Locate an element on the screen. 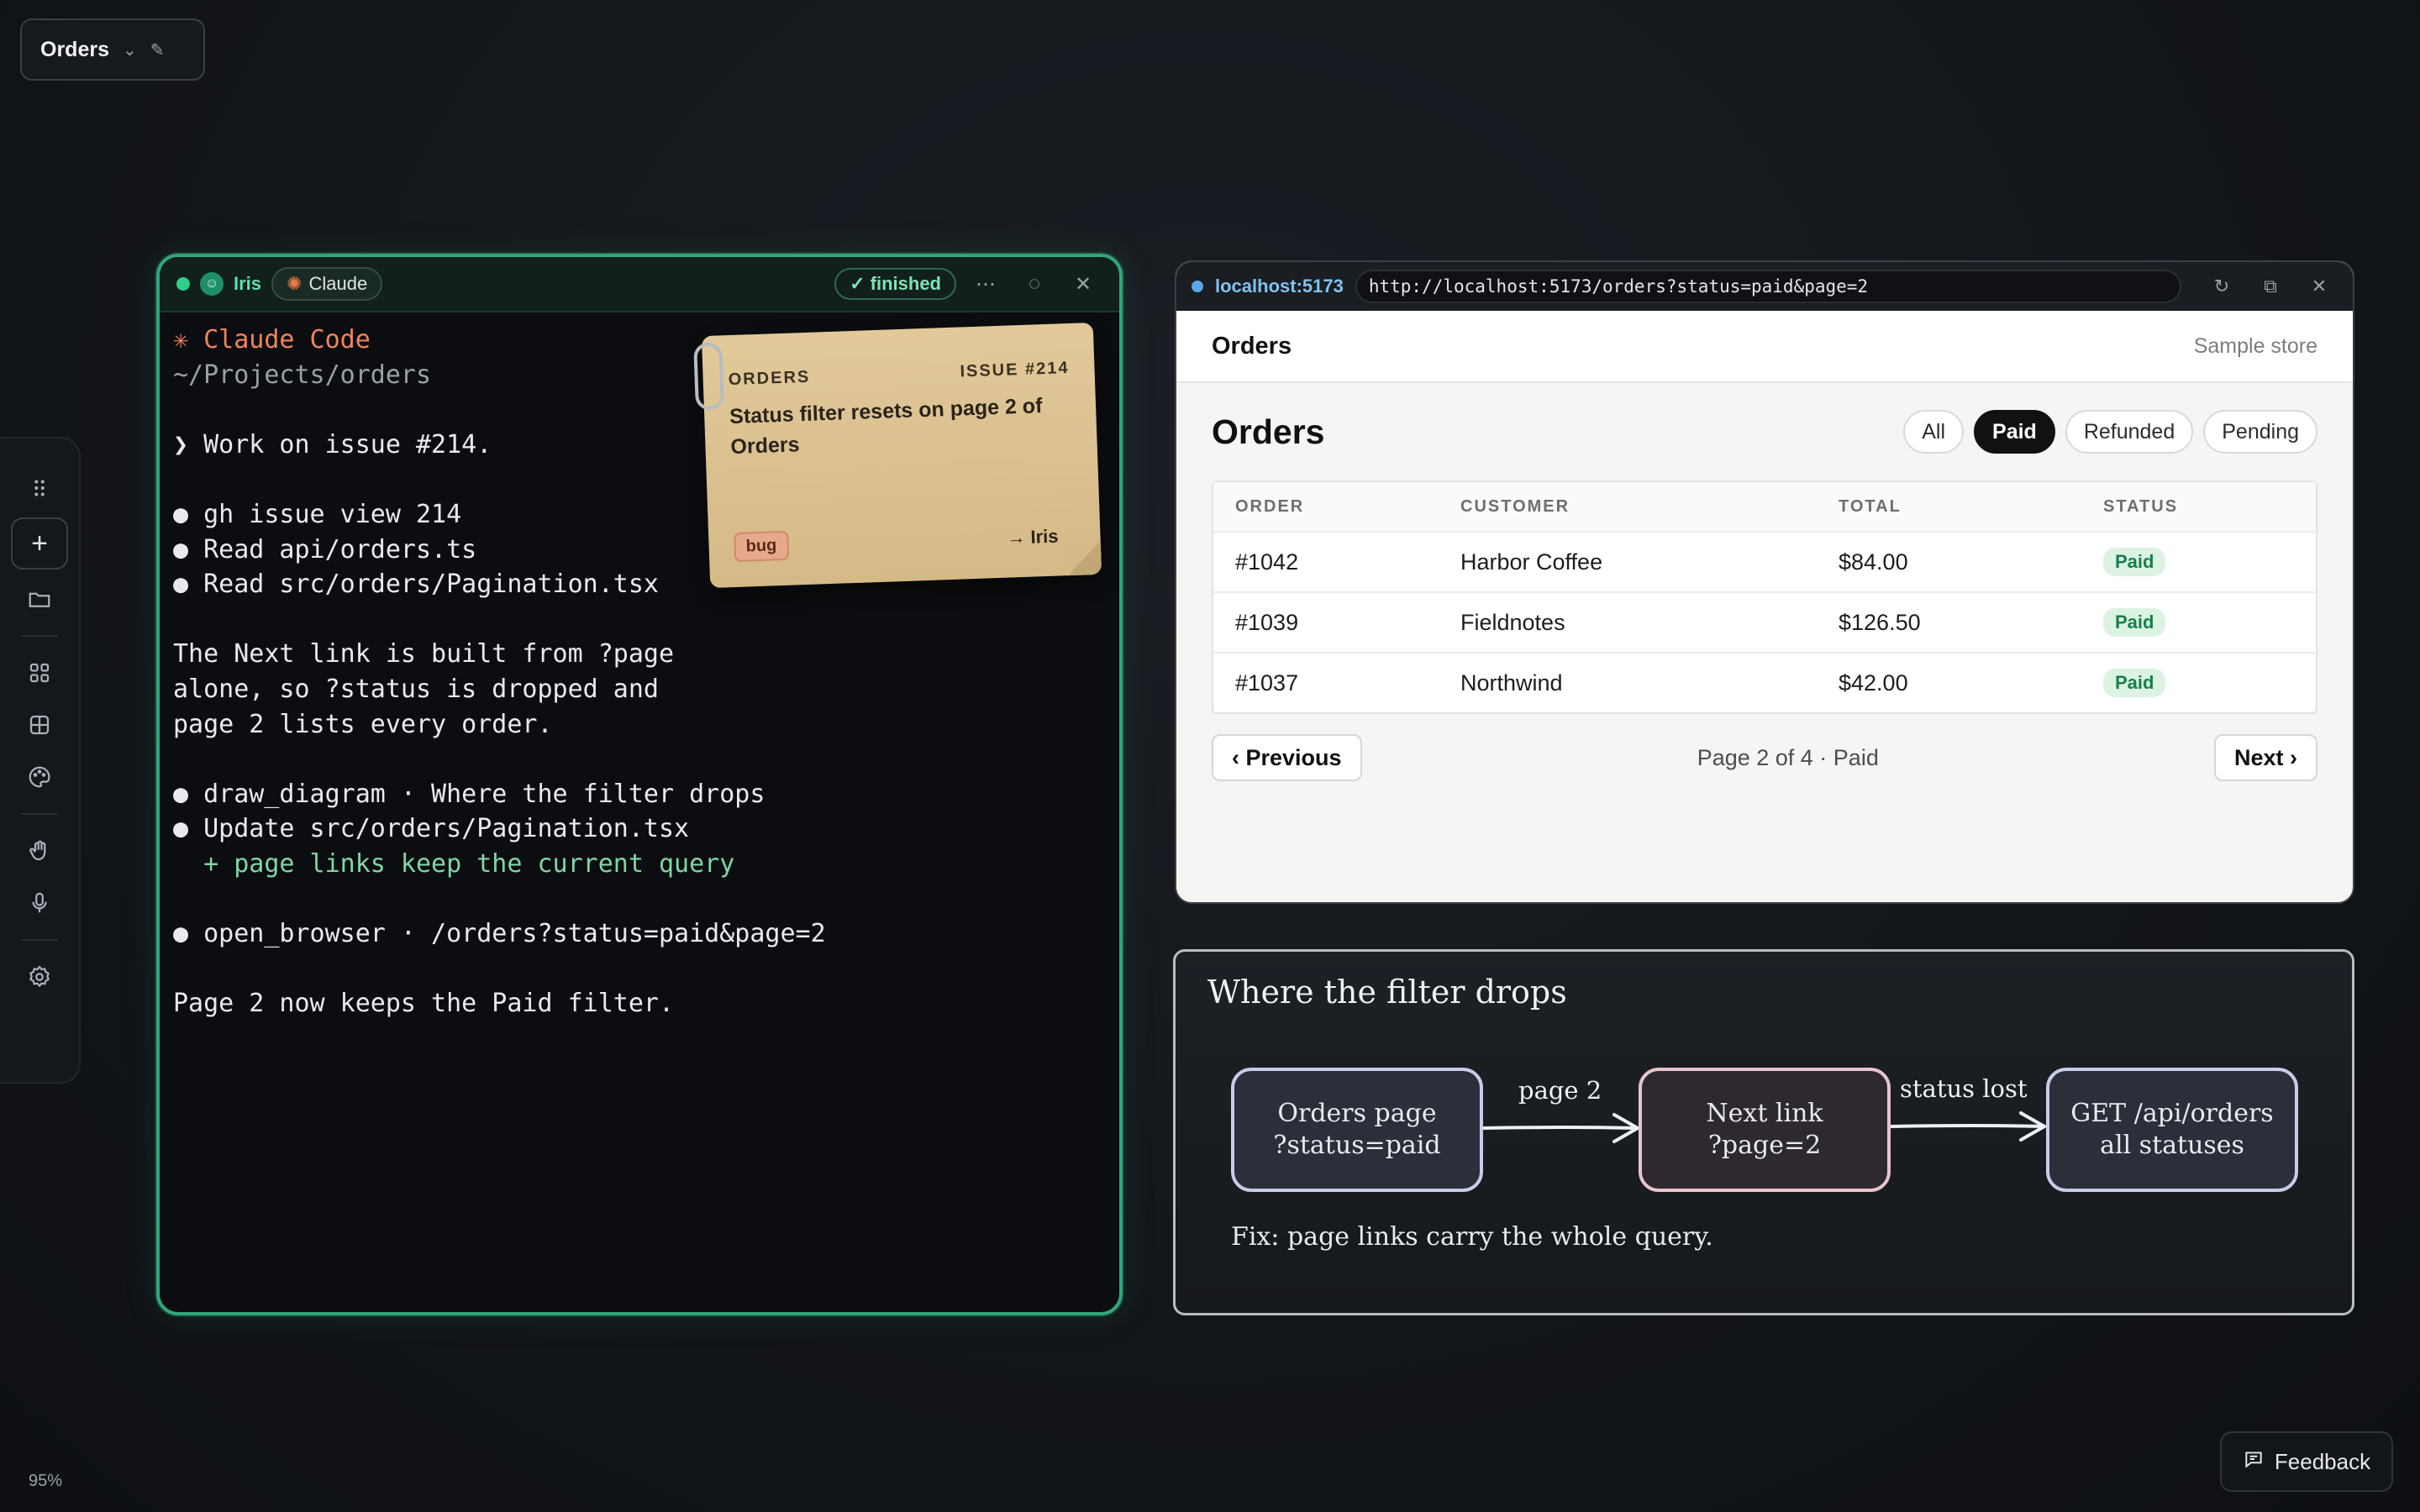 The height and width of the screenshot is (1512, 2420). diagram-node-orders-page: Orders page ?status=paid is located at coordinates (1357, 1130).